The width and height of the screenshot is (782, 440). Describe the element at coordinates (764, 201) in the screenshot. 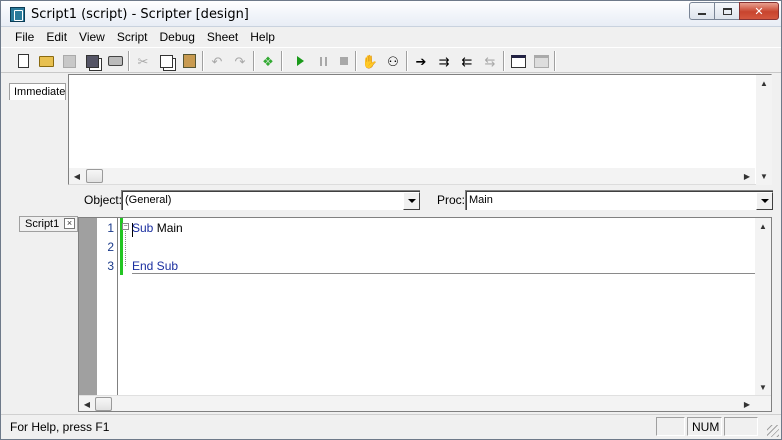

I see `proc-dropdown-button` at that location.